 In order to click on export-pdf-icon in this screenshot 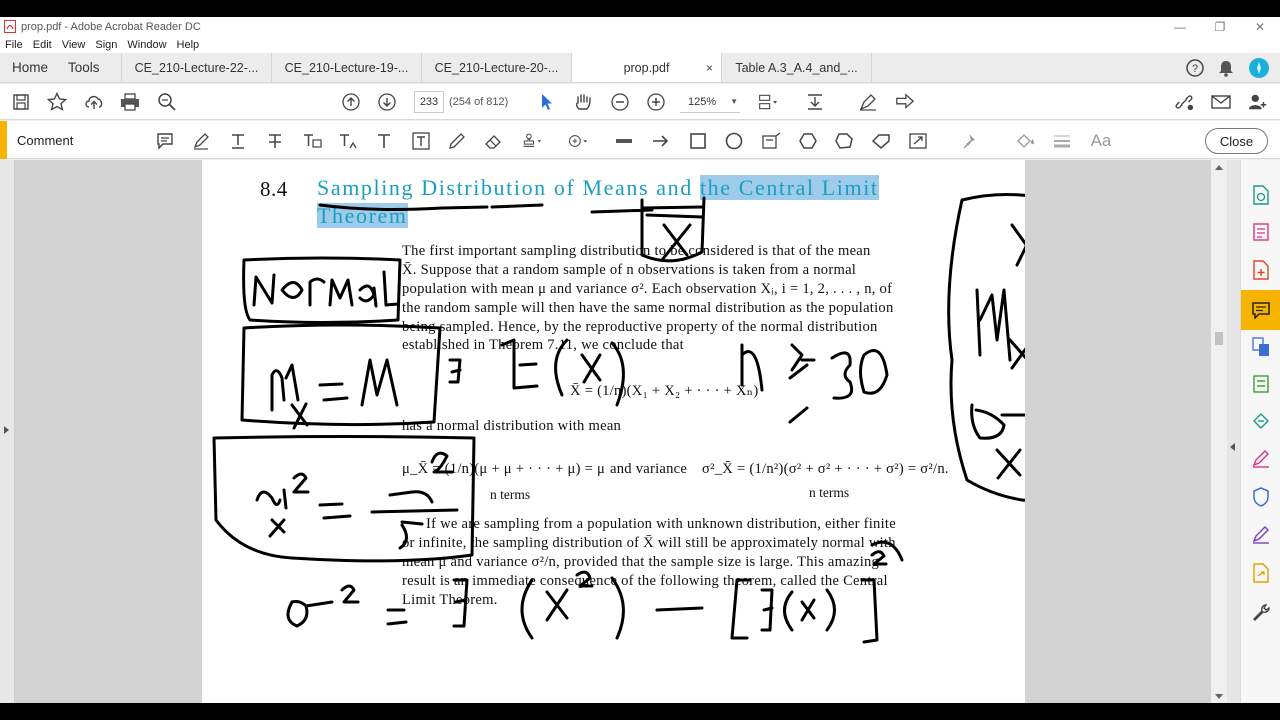, I will do `click(1261, 195)`.